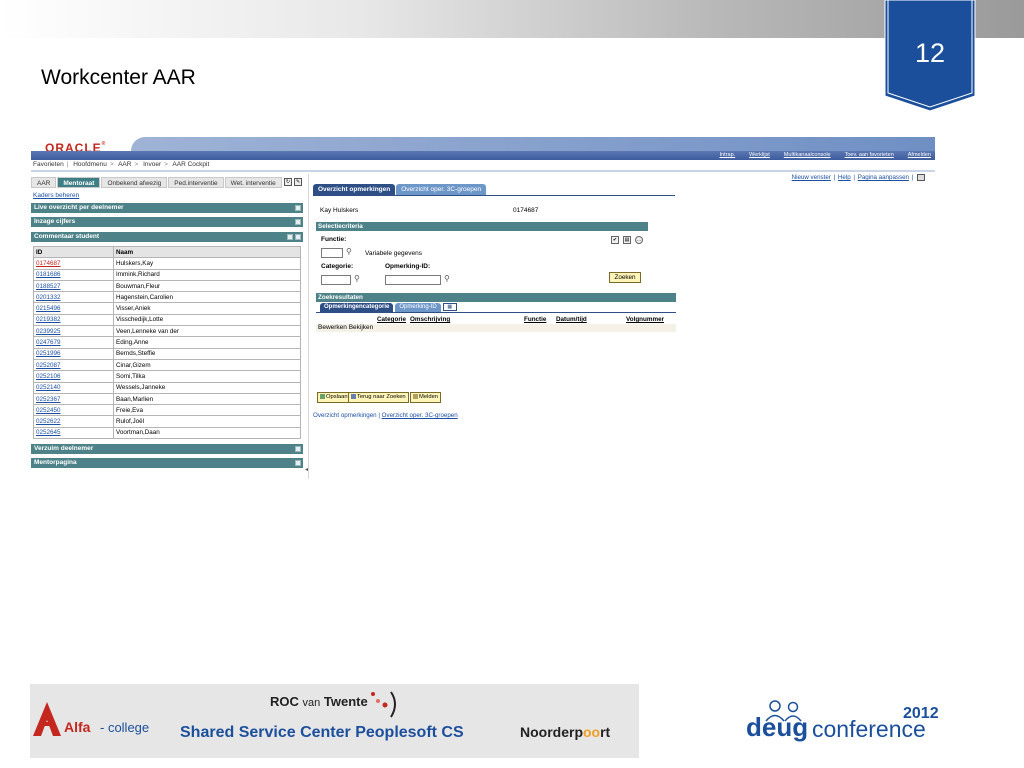 Image resolution: width=1024 pixels, height=768 pixels. What do you see at coordinates (345, 327) in the screenshot?
I see `bewerken-bekijken-label: Bewerken Bekijken` at bounding box center [345, 327].